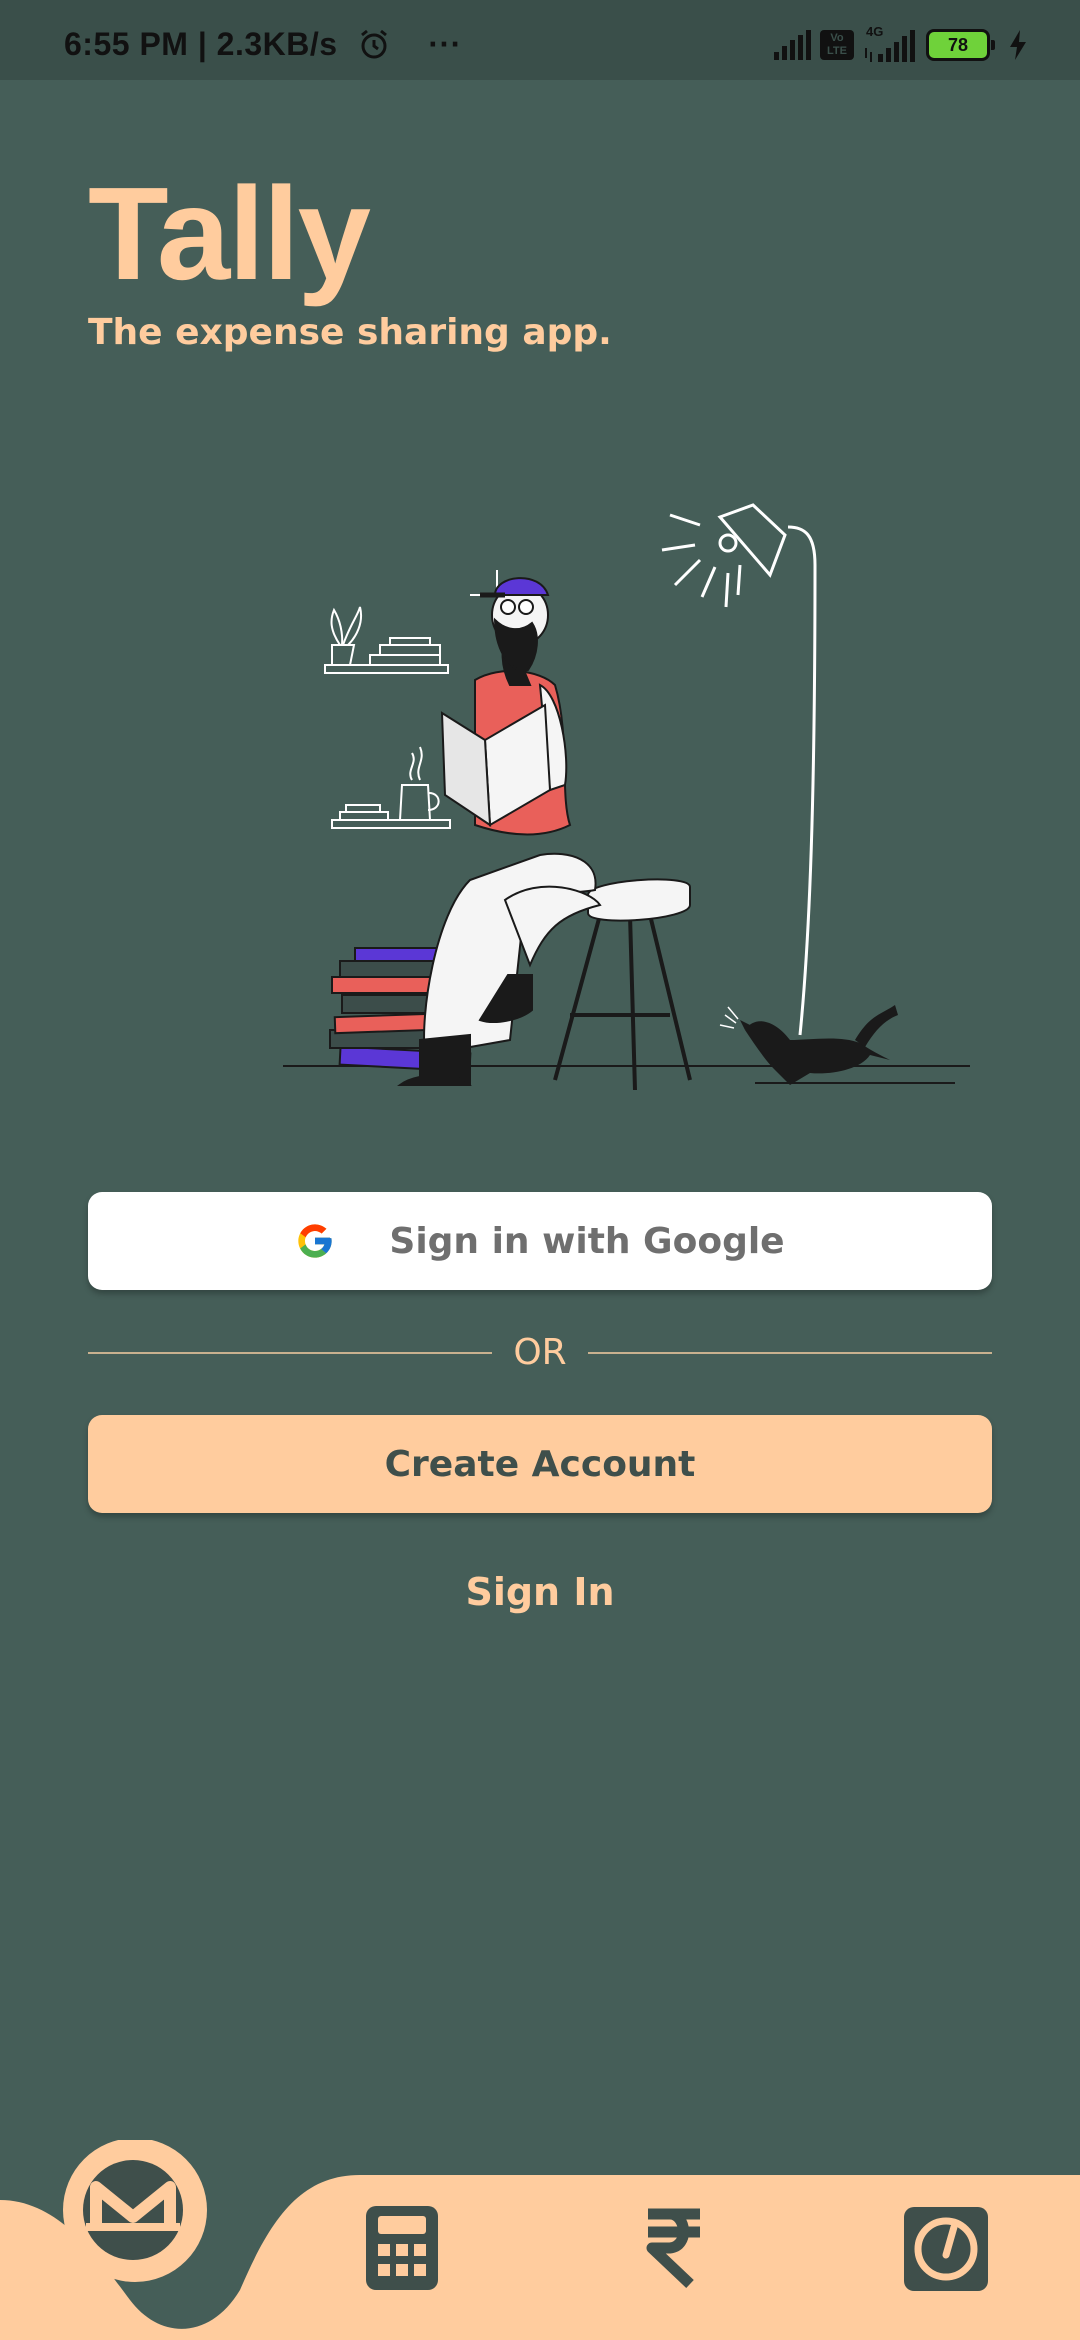 The height and width of the screenshot is (2340, 1080). Describe the element at coordinates (960, 45) in the screenshot. I see `battery-indicator: 78` at that location.